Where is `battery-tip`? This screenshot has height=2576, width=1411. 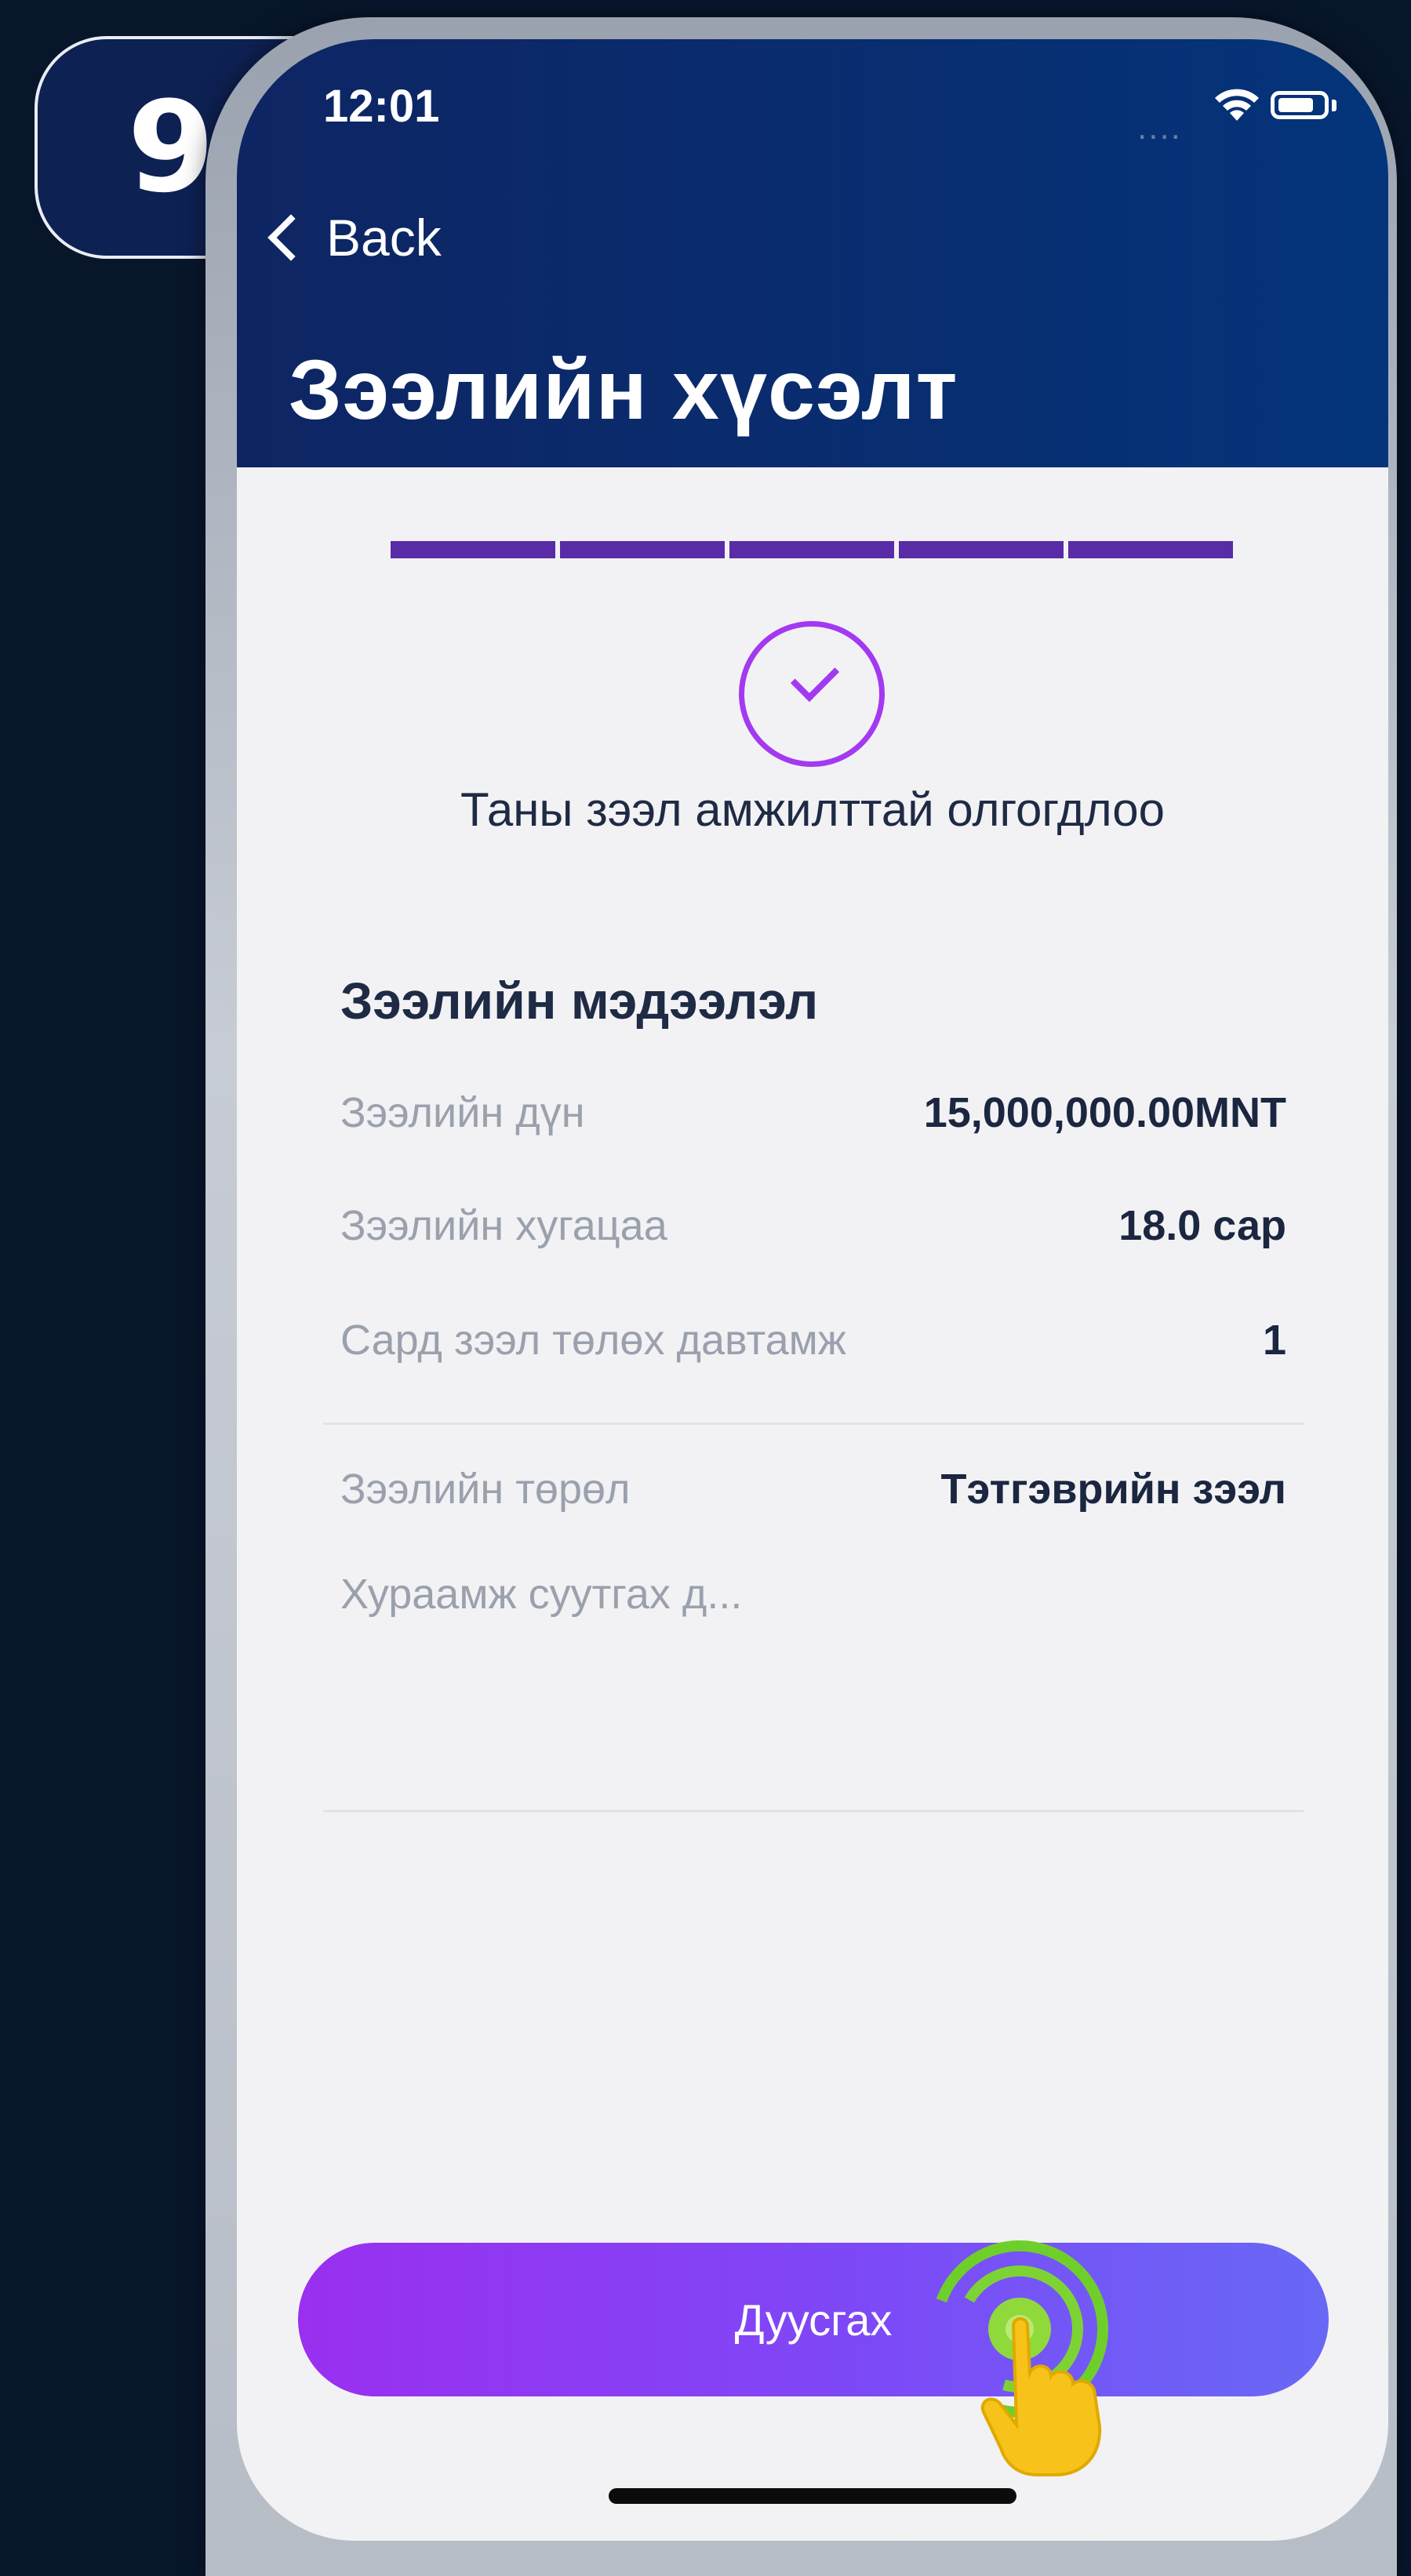 battery-tip is located at coordinates (1334, 105).